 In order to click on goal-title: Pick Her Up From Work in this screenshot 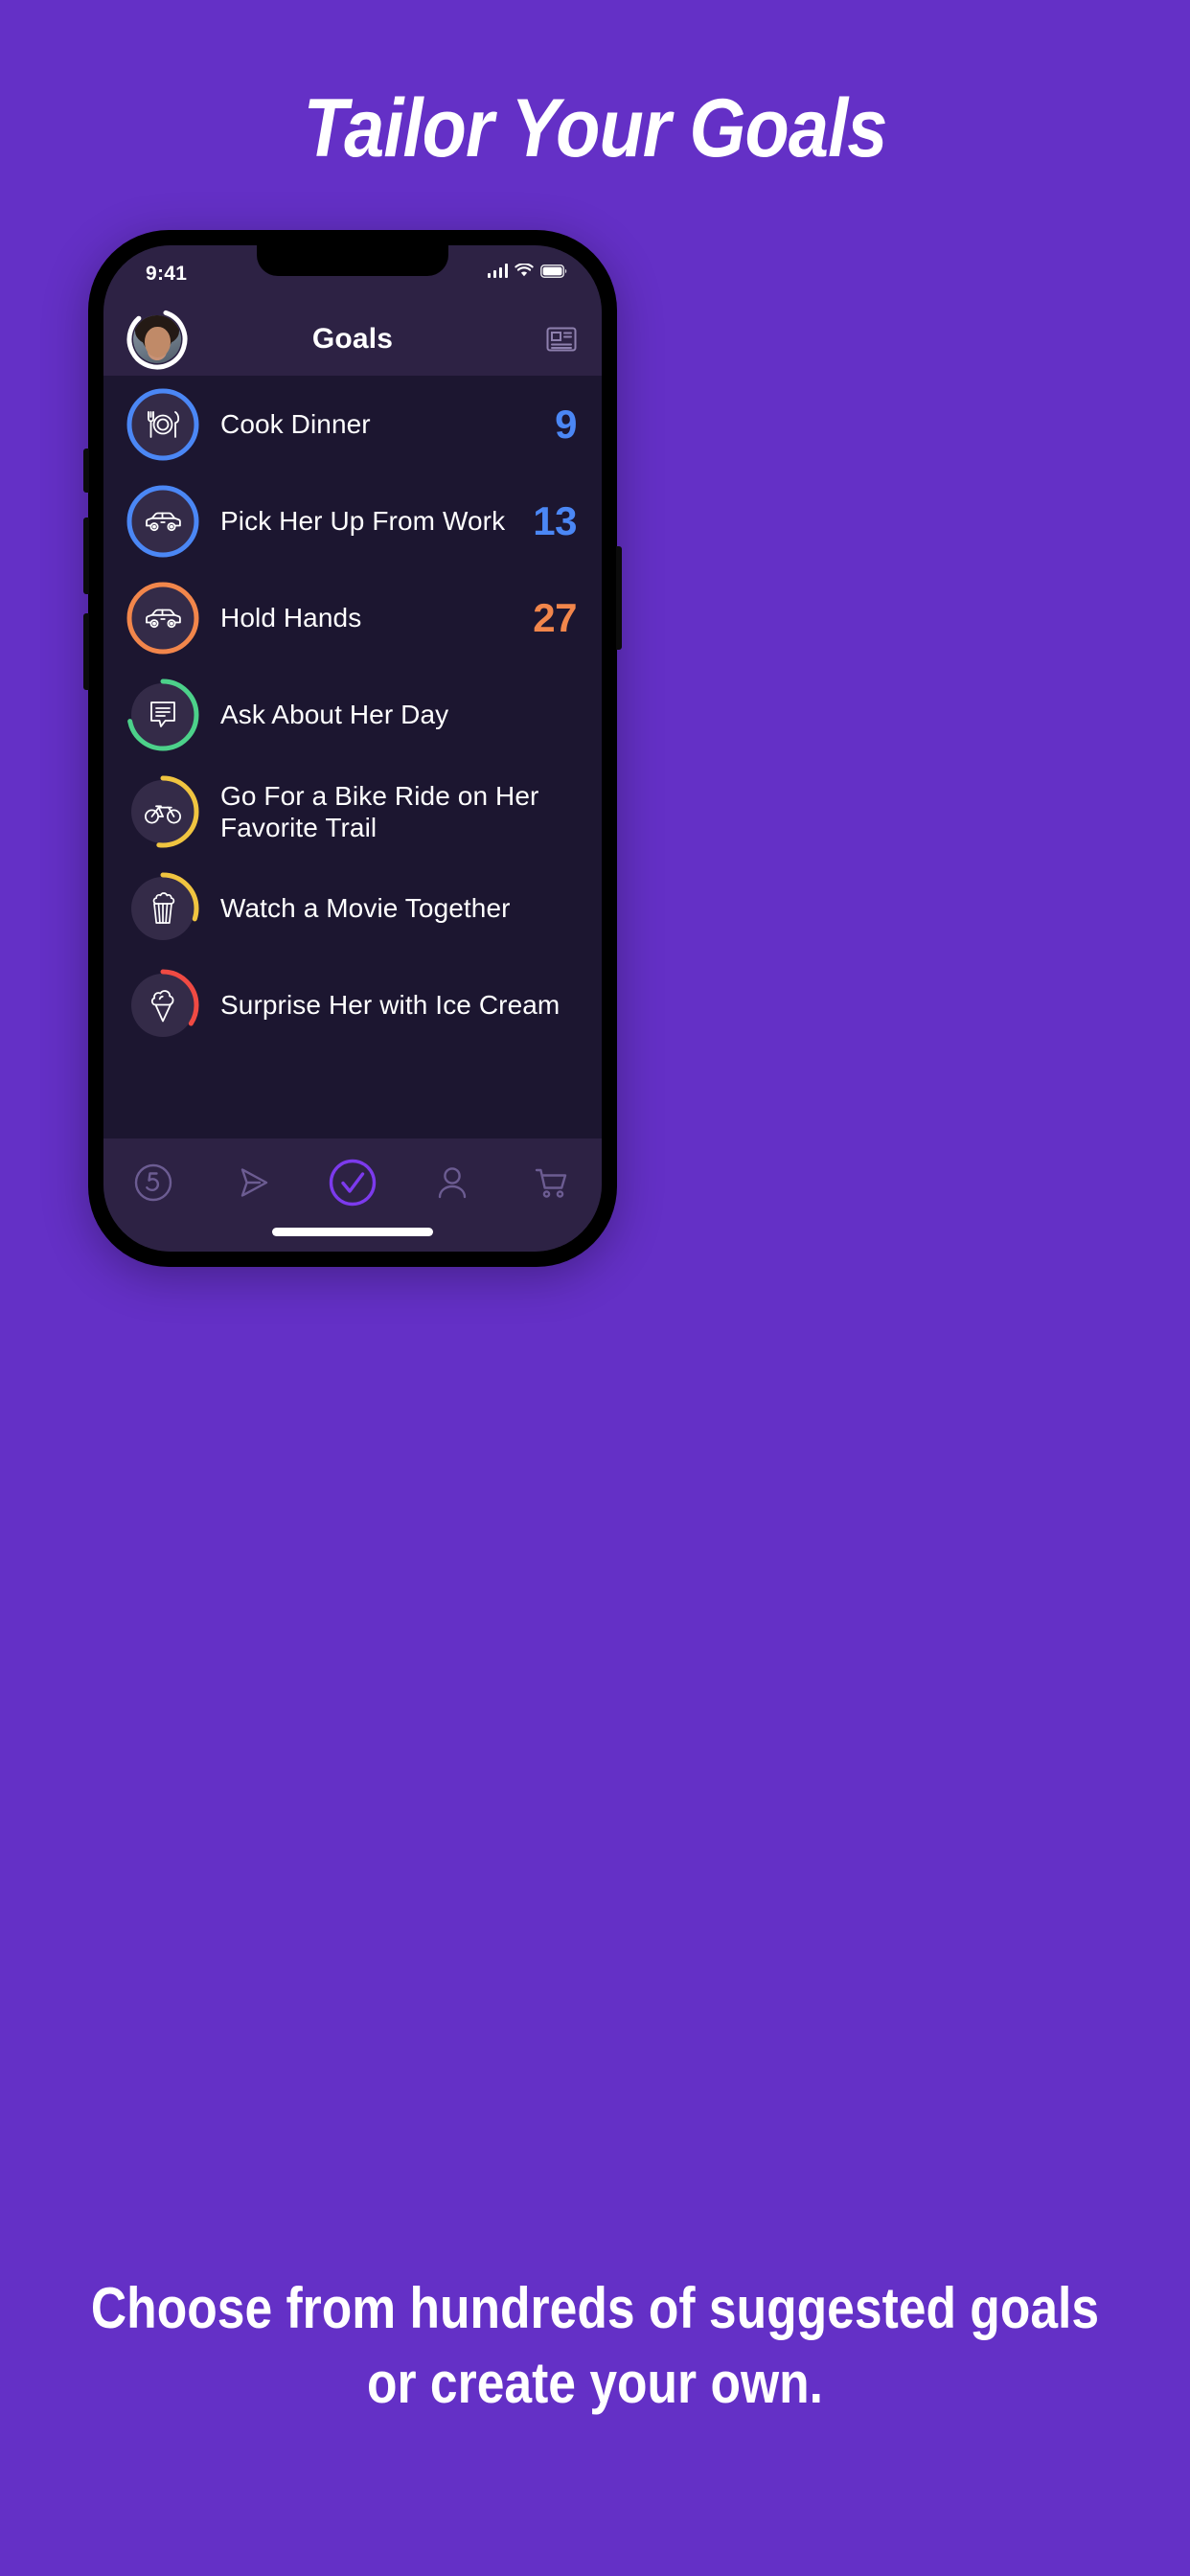, I will do `click(363, 521)`.